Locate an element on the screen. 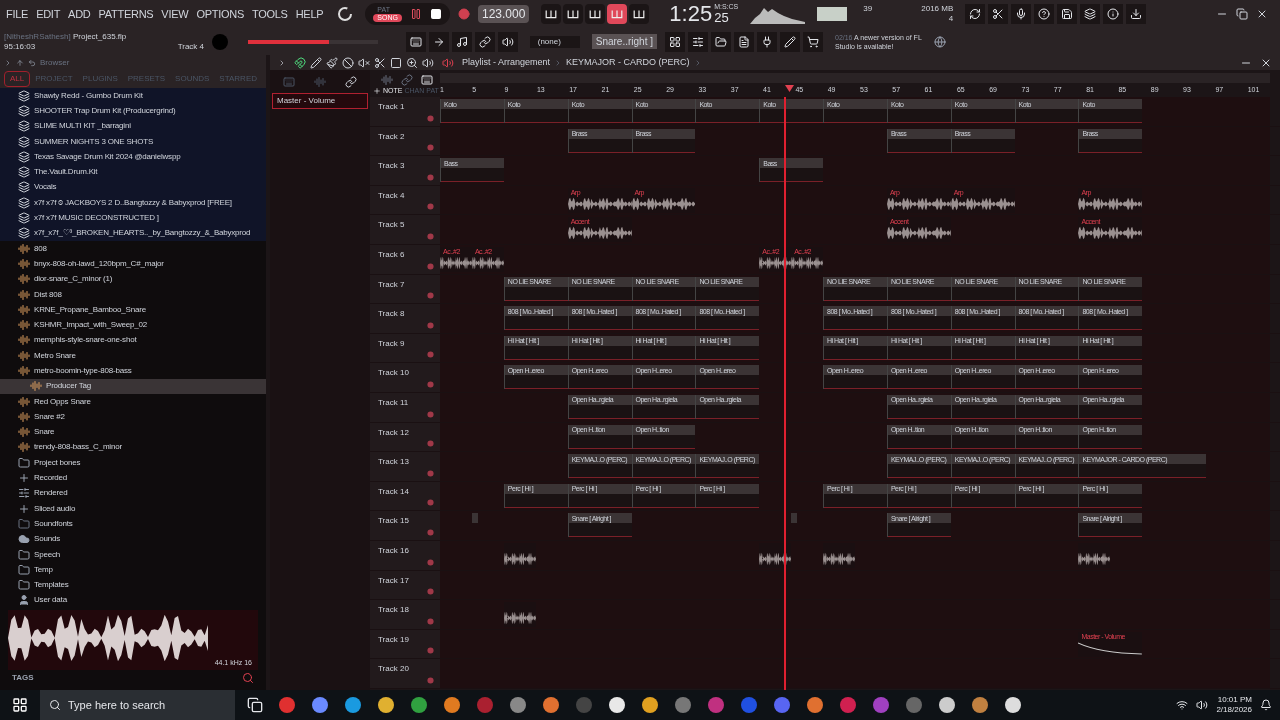 This screenshot has height=720, width=1280. start-icon is located at coordinates (20, 705).